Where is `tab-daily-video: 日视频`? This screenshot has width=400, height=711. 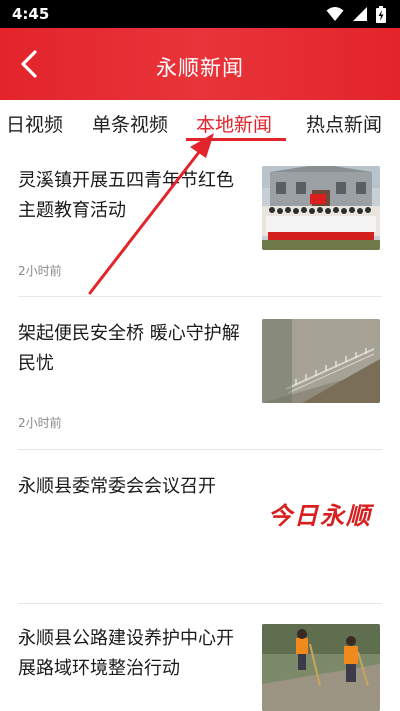
tab-daily-video: 日视频 is located at coordinates (34, 123).